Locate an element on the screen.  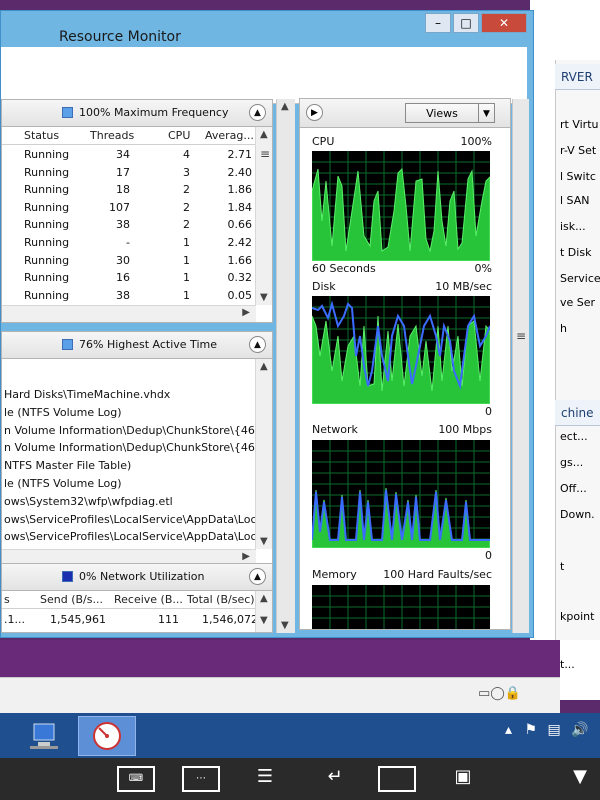
net-cell-send: 1,545,961 is located at coordinates (78, 619).